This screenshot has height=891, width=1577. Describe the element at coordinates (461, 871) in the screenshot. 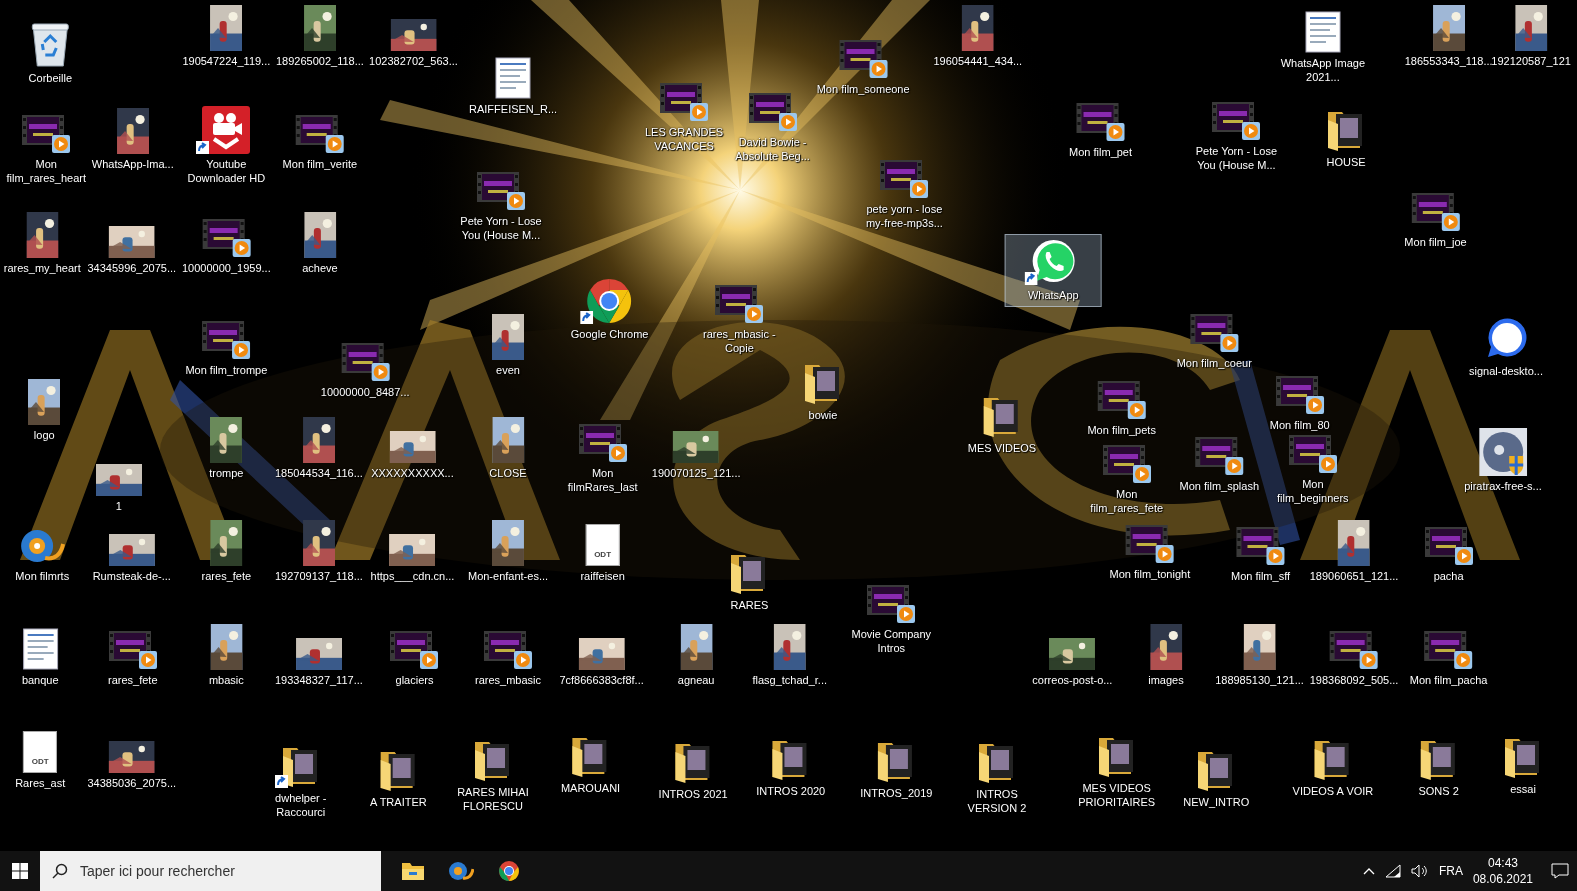

I see `film-reel-icon` at that location.